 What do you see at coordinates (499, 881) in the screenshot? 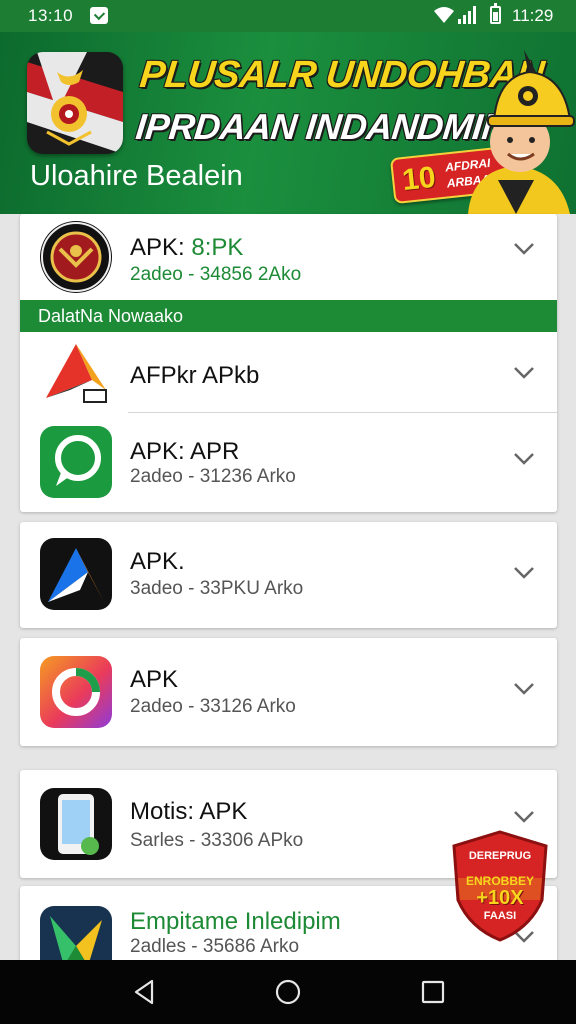
I see `sale-badge-line2: ENROBBEY` at bounding box center [499, 881].